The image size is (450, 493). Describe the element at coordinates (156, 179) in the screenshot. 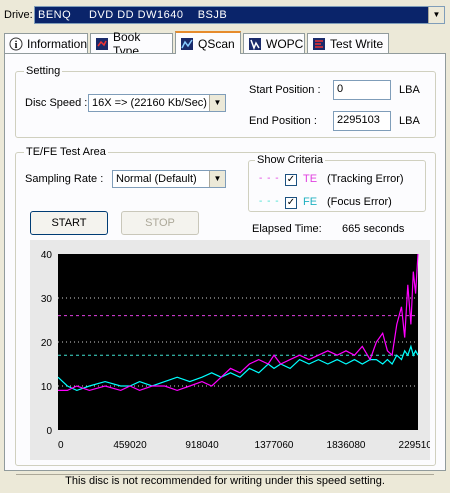

I see `sampling-rate-value: Normal (Default)` at that location.